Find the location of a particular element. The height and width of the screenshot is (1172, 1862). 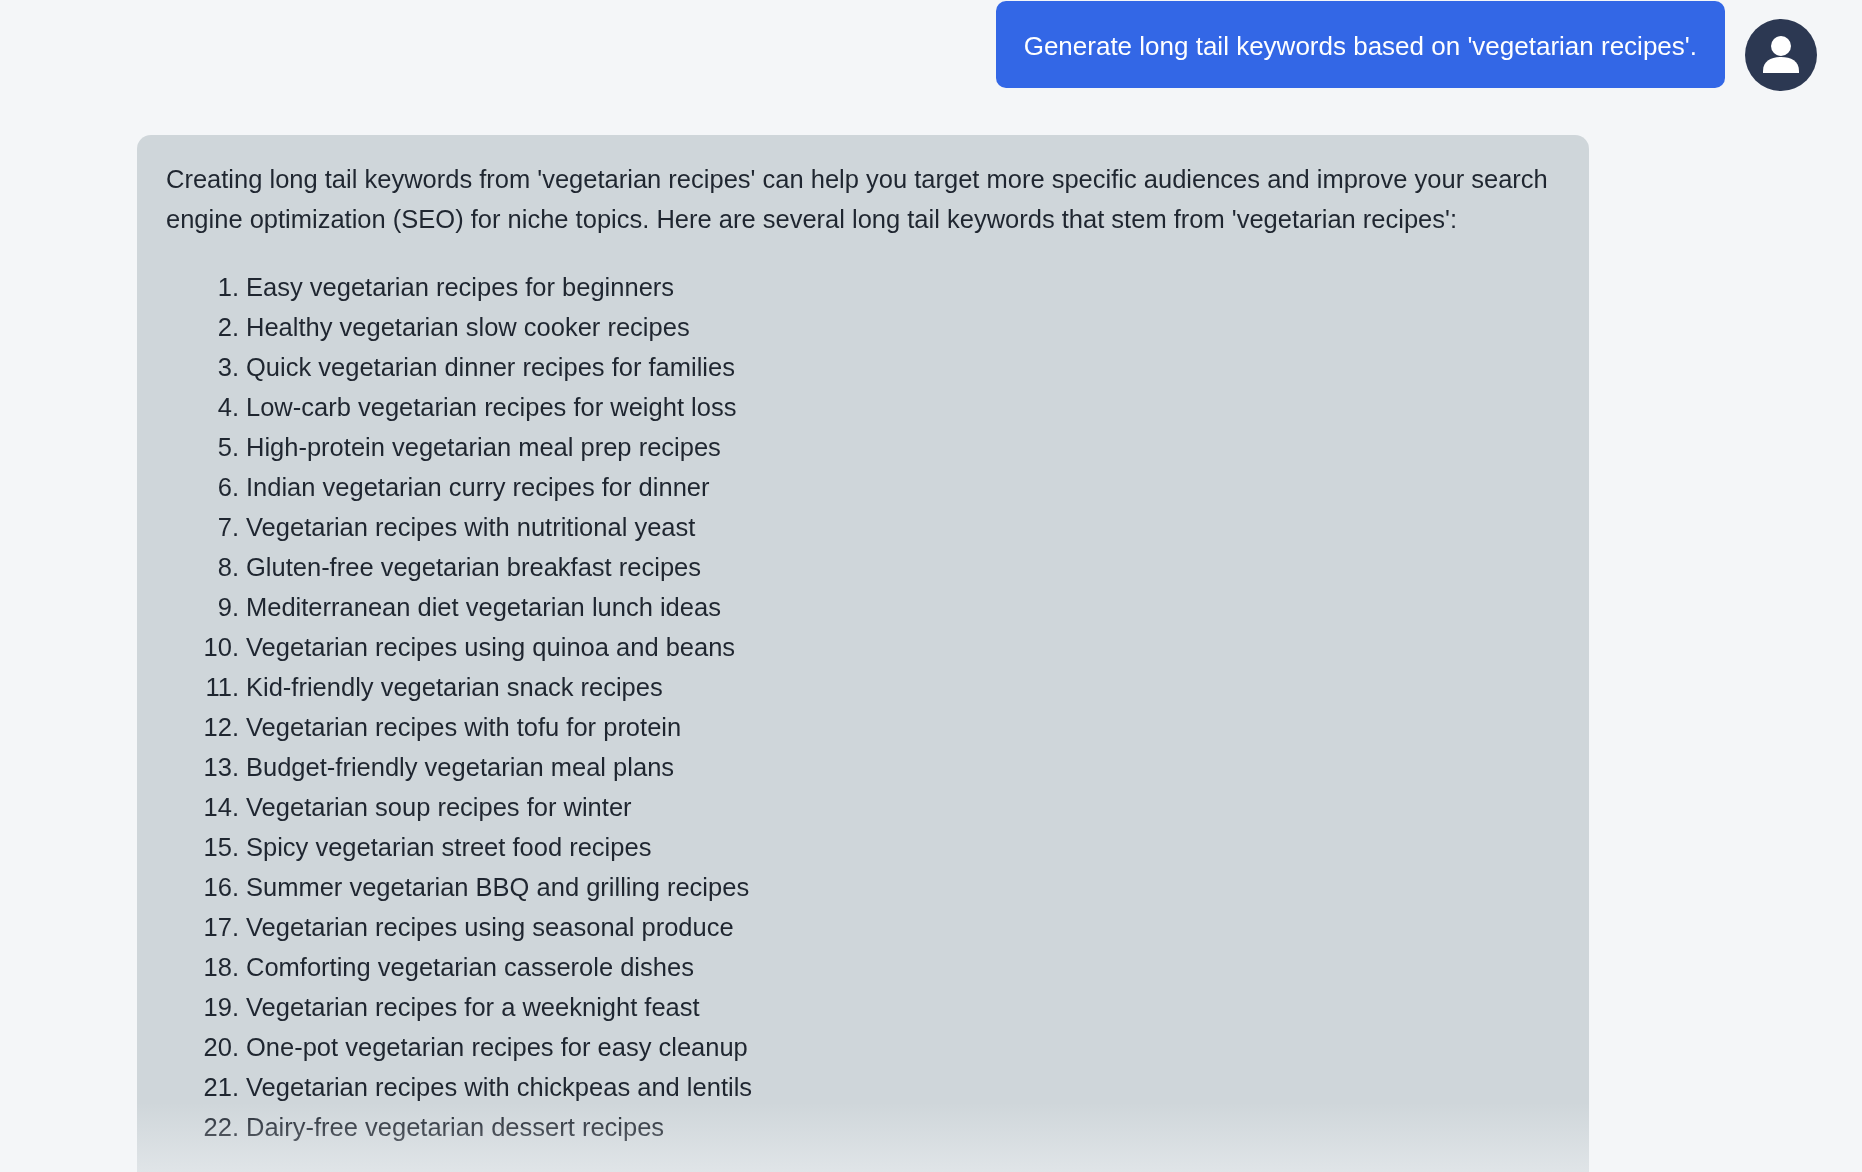

user-message: Generate long tail keywords based on 'vegetarian recipes'. is located at coordinates (1360, 44).